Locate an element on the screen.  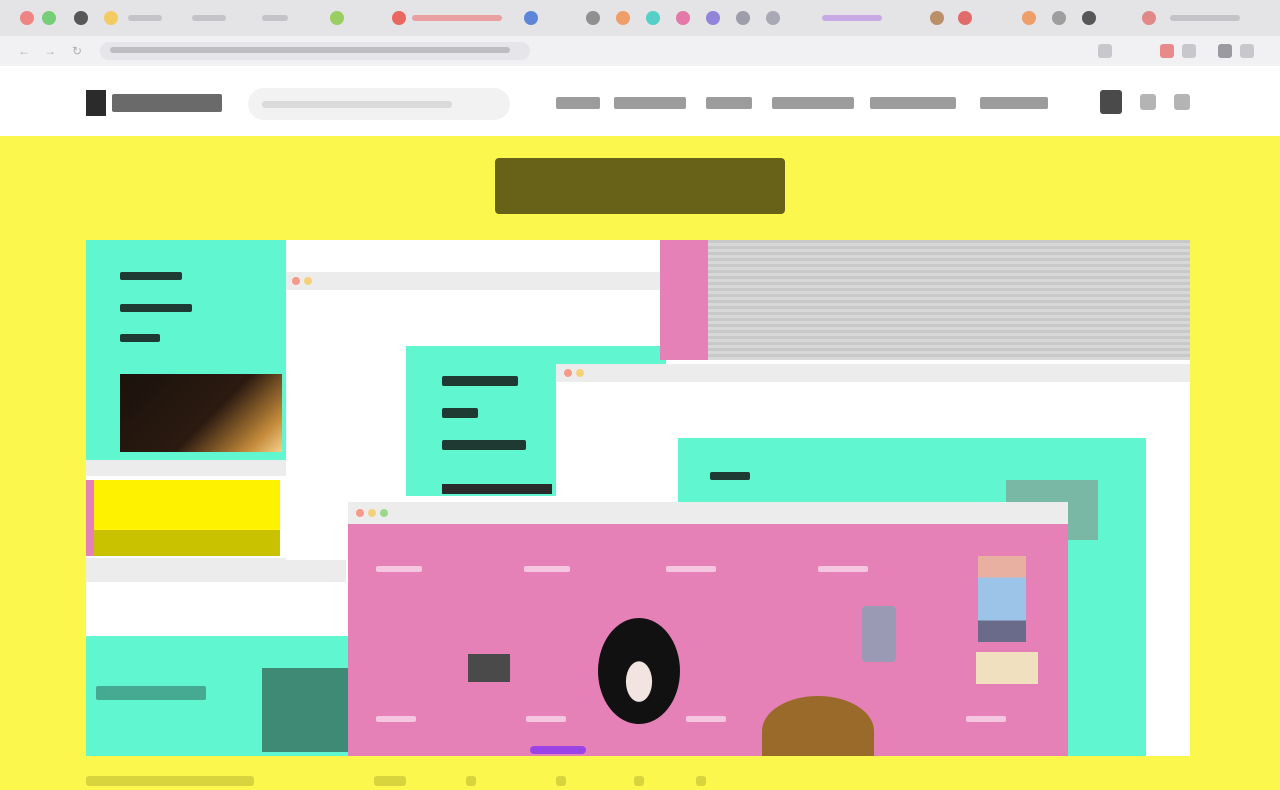
banner-heading is located at coordinates (640, 186).